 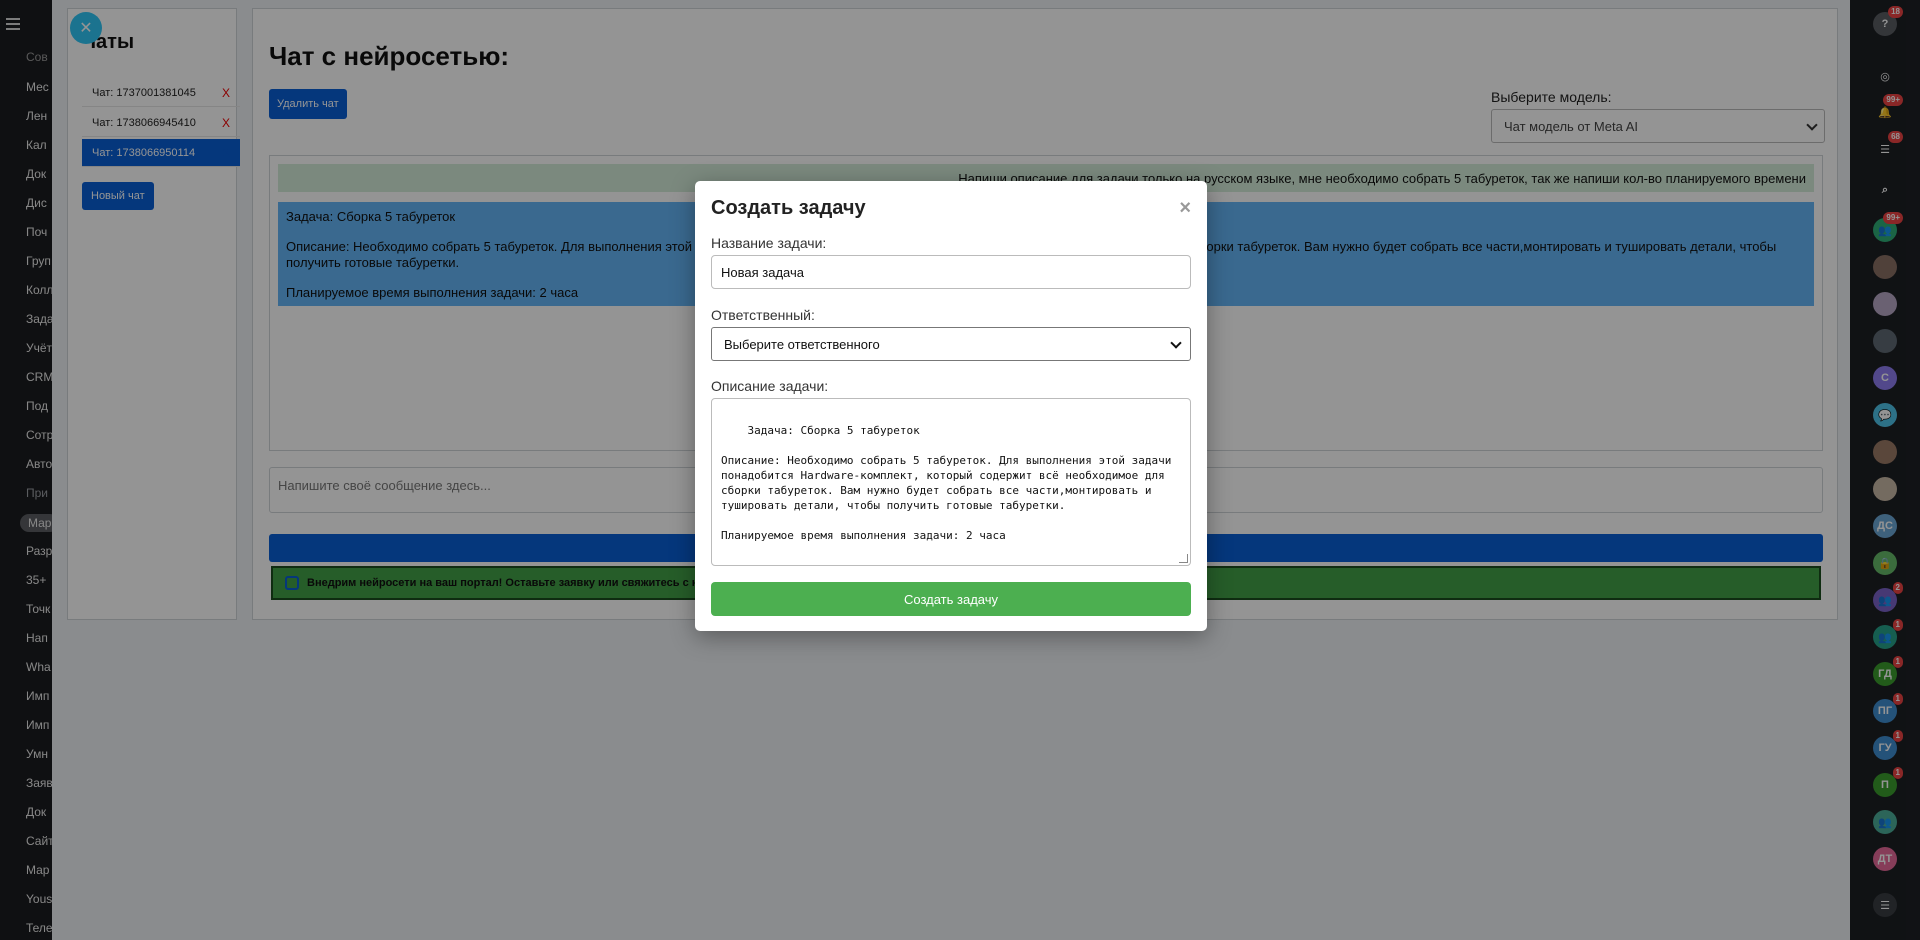 I want to click on modal-title: Создать задачу, so click(x=788, y=208).